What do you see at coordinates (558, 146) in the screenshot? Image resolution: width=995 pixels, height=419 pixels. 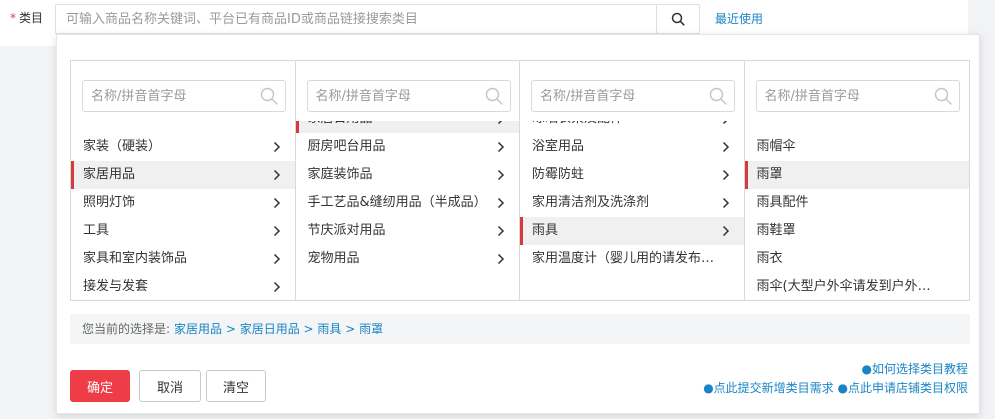 I see `category-item-label: 浴室用品` at bounding box center [558, 146].